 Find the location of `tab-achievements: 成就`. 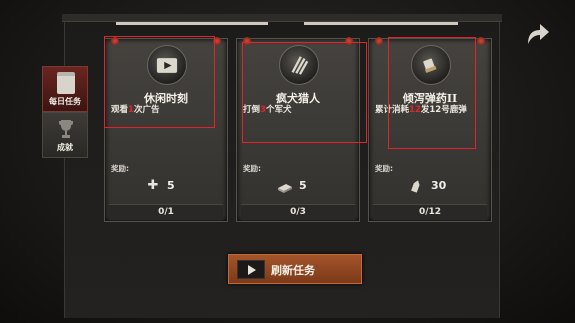

tab-achievements: 成就 is located at coordinates (65, 135).